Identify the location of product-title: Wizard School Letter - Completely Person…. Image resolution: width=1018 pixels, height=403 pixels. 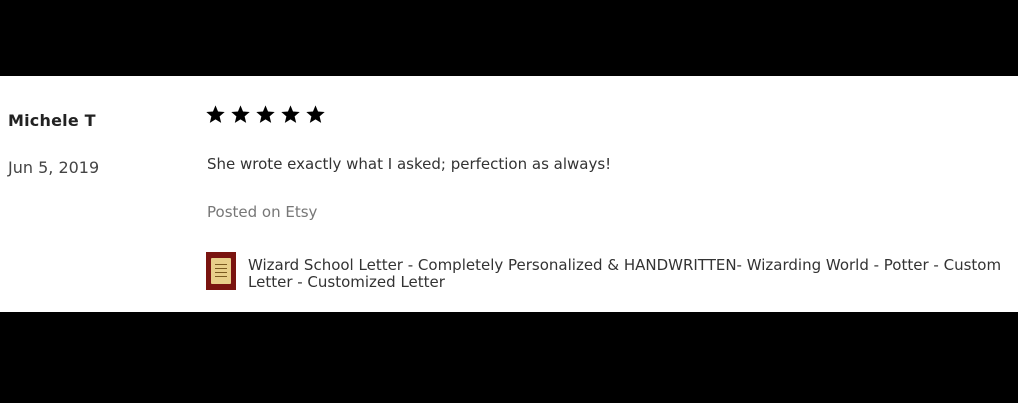
(628, 271).